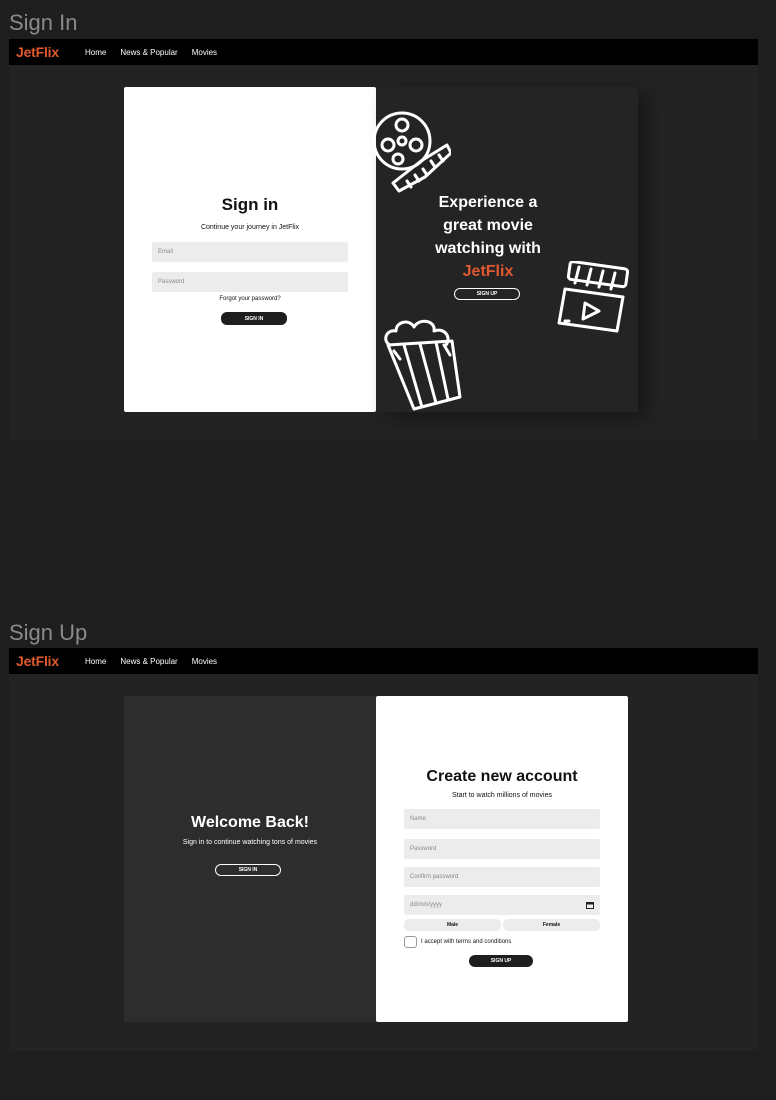 Image resolution: width=776 pixels, height=1100 pixels. Describe the element at coordinates (551, 925) in the screenshot. I see `gender-female-option: Female` at that location.